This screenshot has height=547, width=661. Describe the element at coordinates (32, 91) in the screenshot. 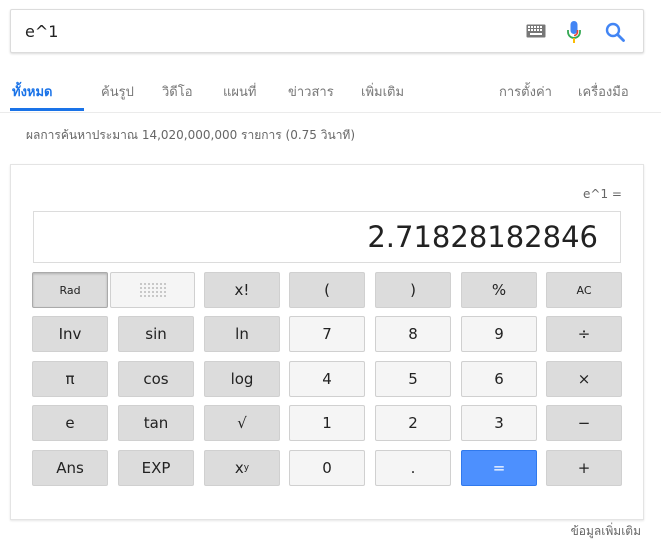

I see `tab-all: ทั้งหมด` at that location.